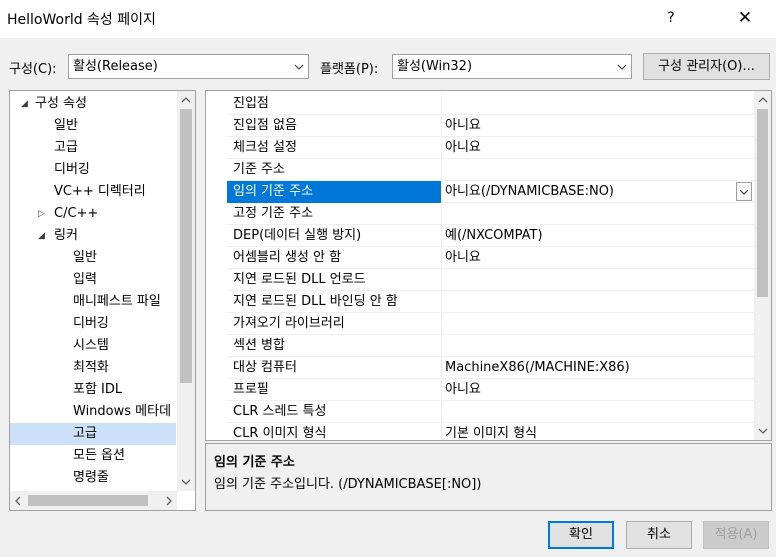 The image size is (776, 557). Describe the element at coordinates (41, 214) in the screenshot. I see `expand-arrow-icon: ▷` at that location.